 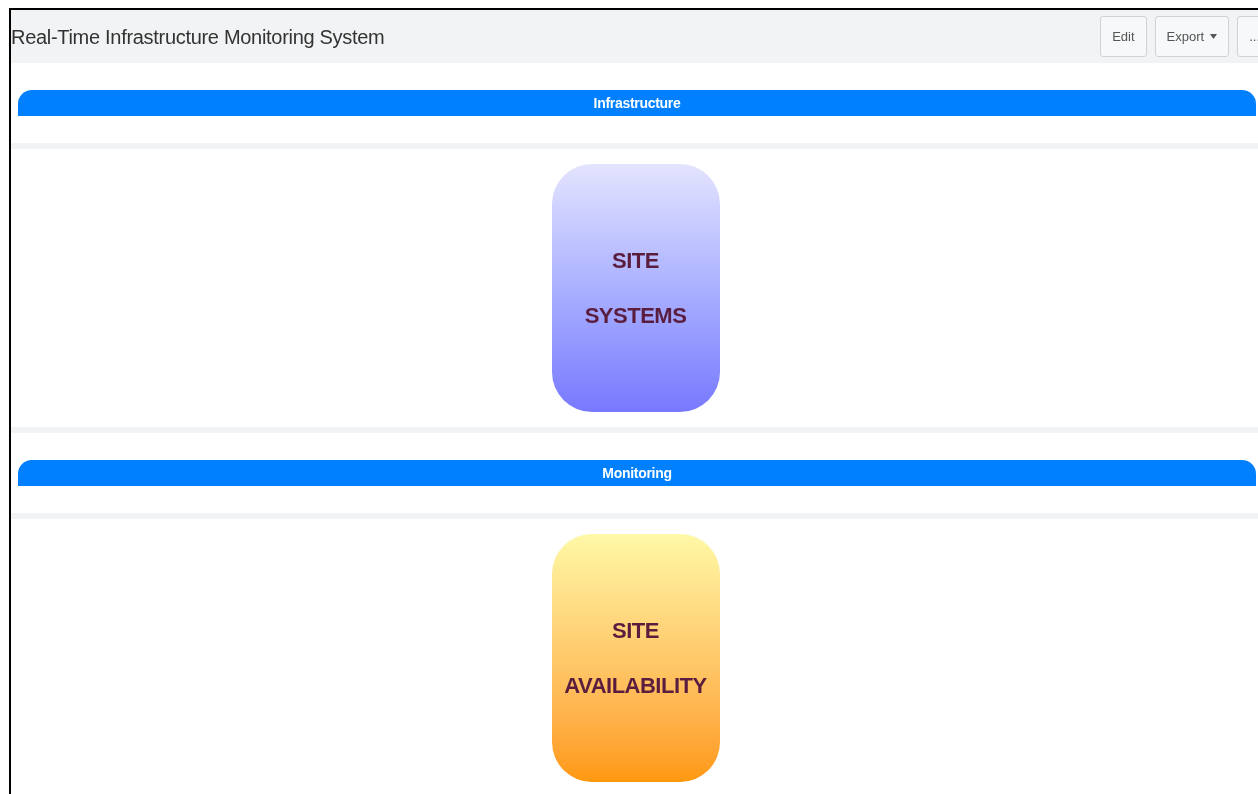 What do you see at coordinates (1123, 36) in the screenshot?
I see `toolbar-button: Edit` at bounding box center [1123, 36].